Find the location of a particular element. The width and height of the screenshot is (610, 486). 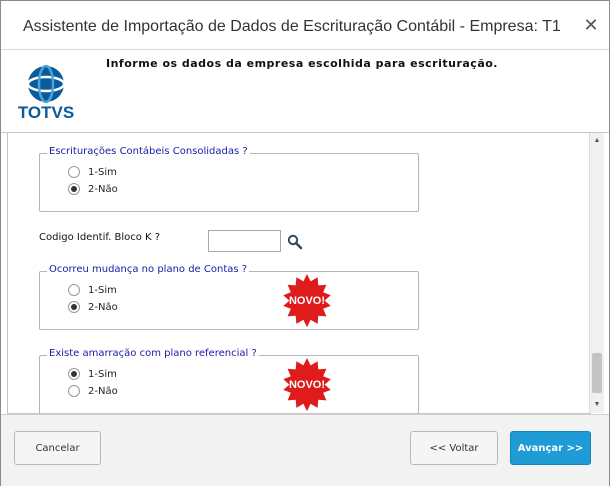

radio-consolidadas-sim: 1-Sim is located at coordinates (92, 172).